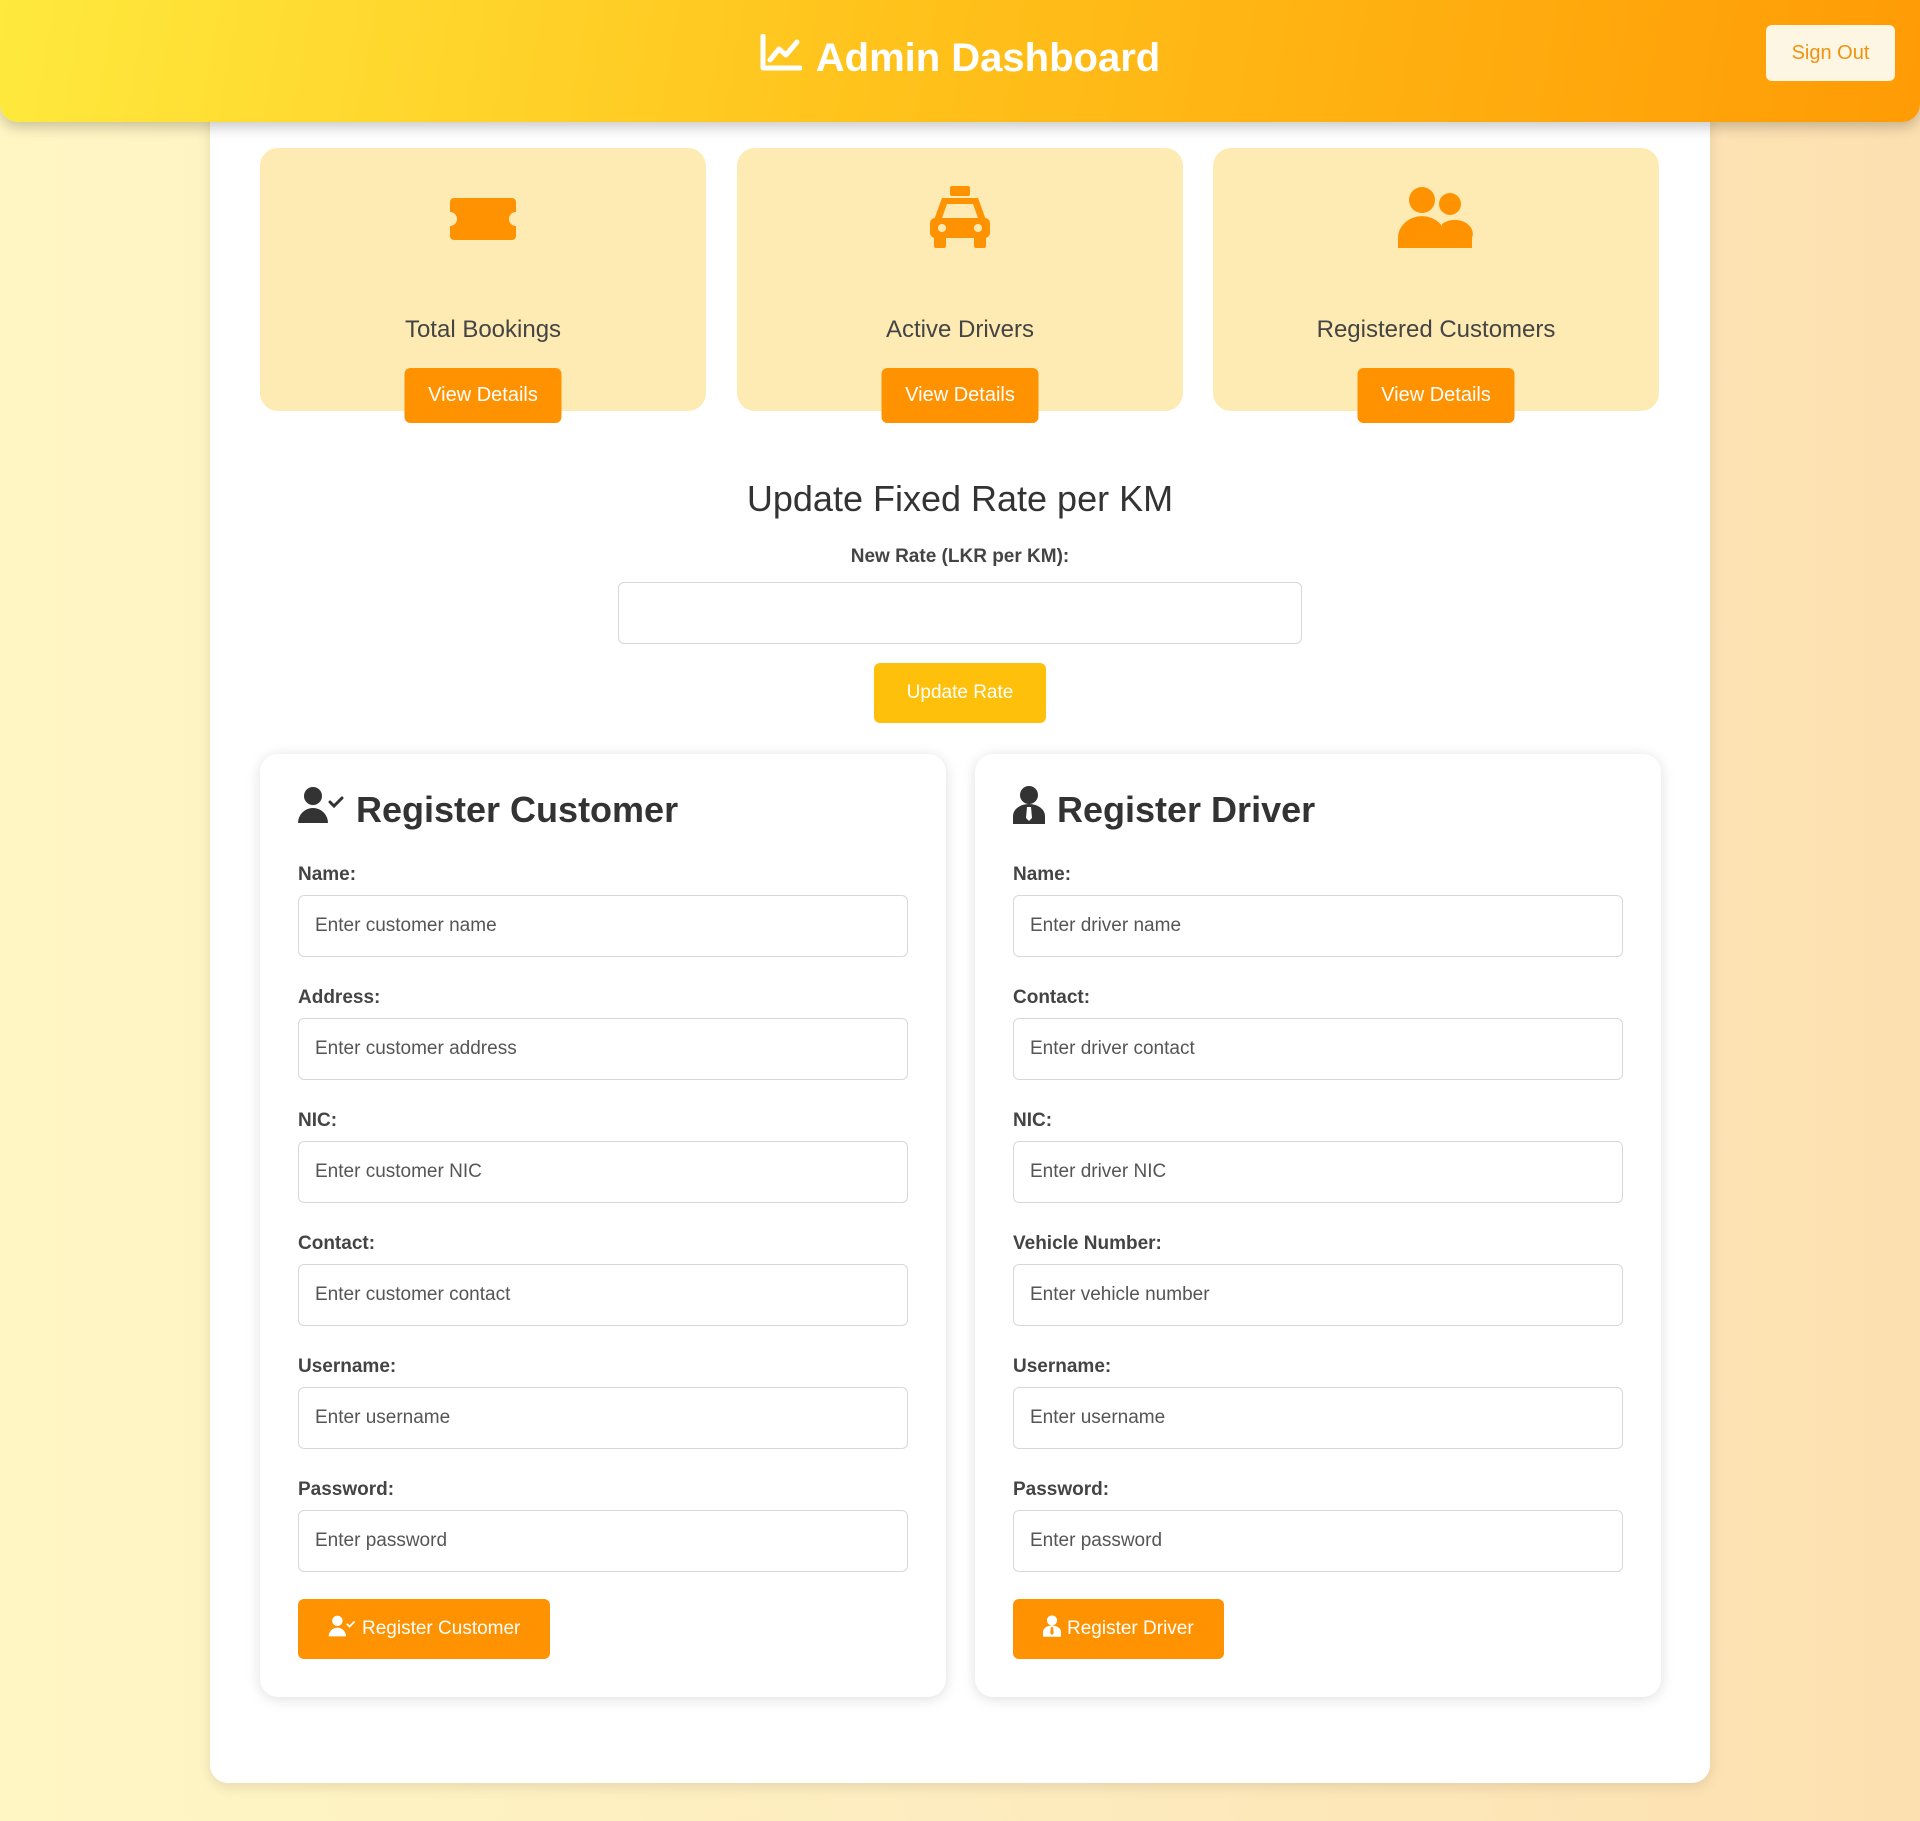 The image size is (1920, 1821). I want to click on register-customer-button-label: Register Customer, so click(441, 1628).